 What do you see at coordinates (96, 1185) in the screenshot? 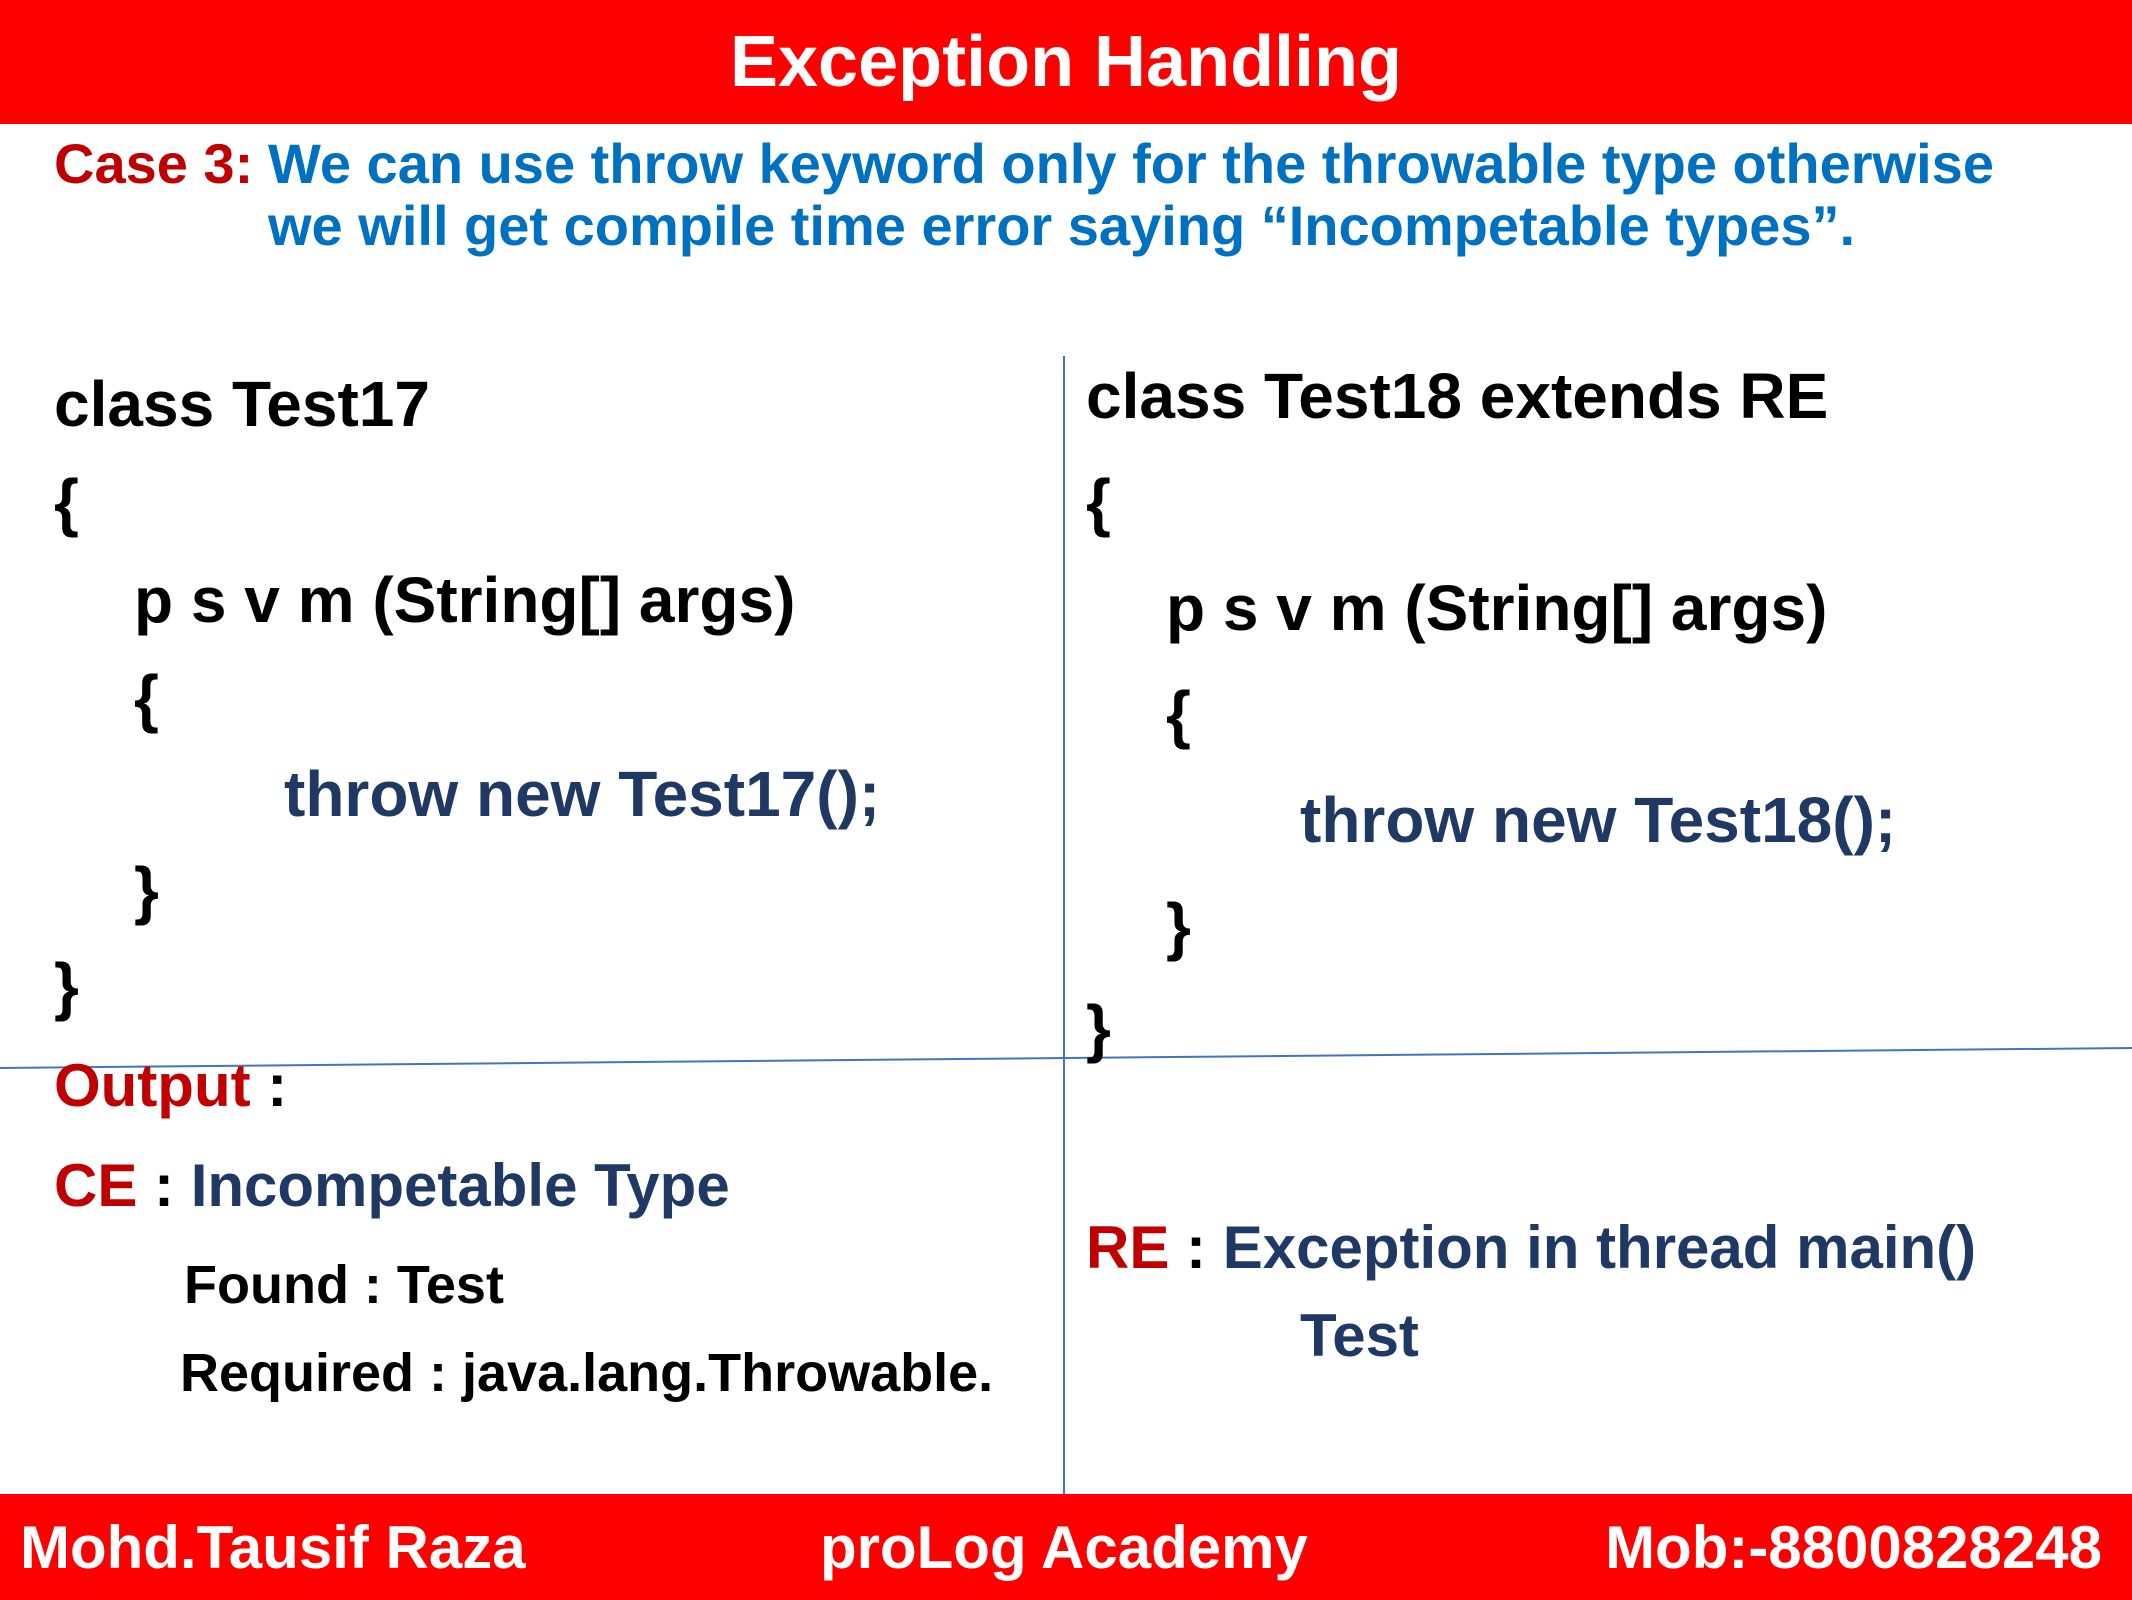
I see `ce-label: CE` at bounding box center [96, 1185].